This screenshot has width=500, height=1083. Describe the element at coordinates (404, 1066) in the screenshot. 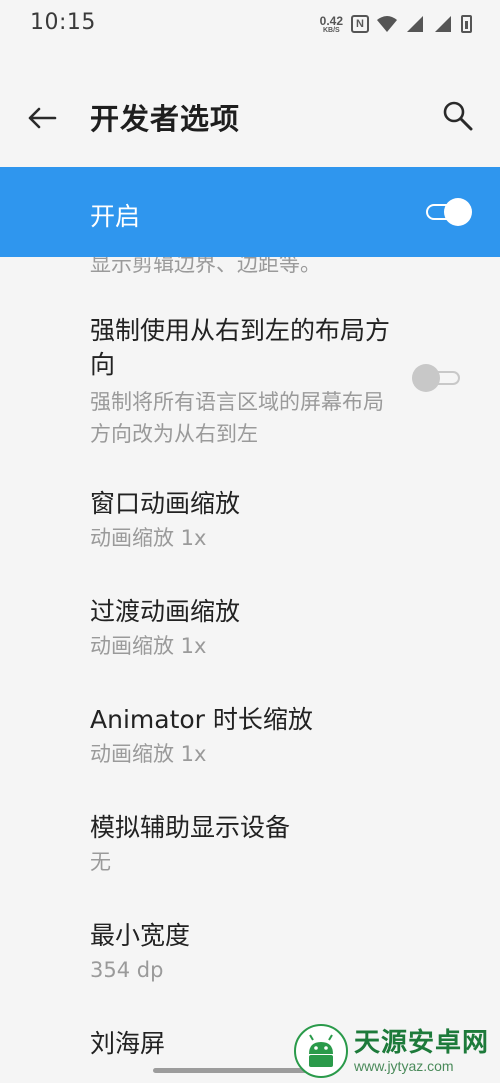

I see `watermark-url: www.jytyaz.com` at that location.